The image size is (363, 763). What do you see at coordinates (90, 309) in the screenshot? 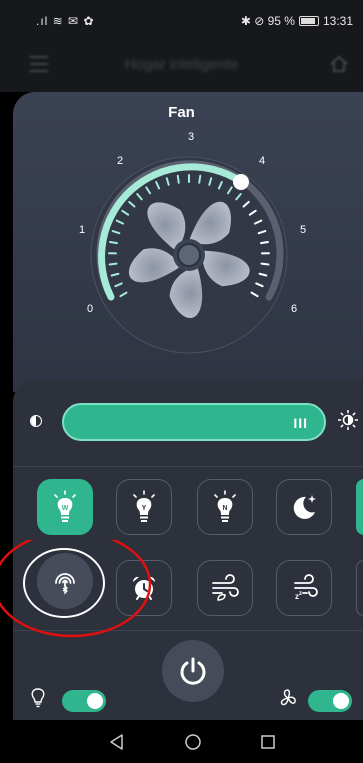
I see `dial-label-0: 0` at bounding box center [90, 309].